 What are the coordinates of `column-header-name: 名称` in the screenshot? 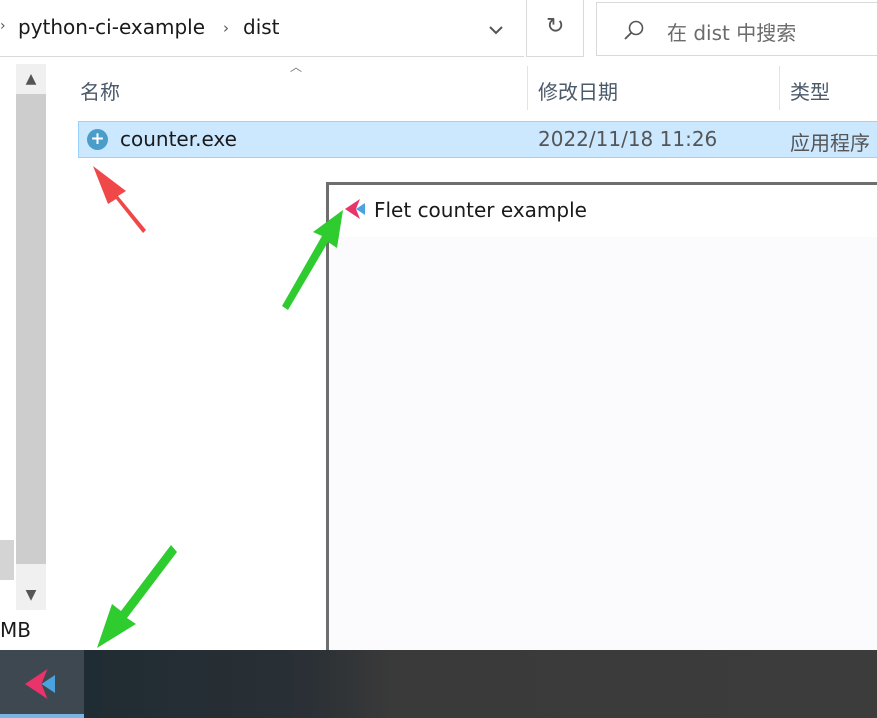 It's located at (100, 90).